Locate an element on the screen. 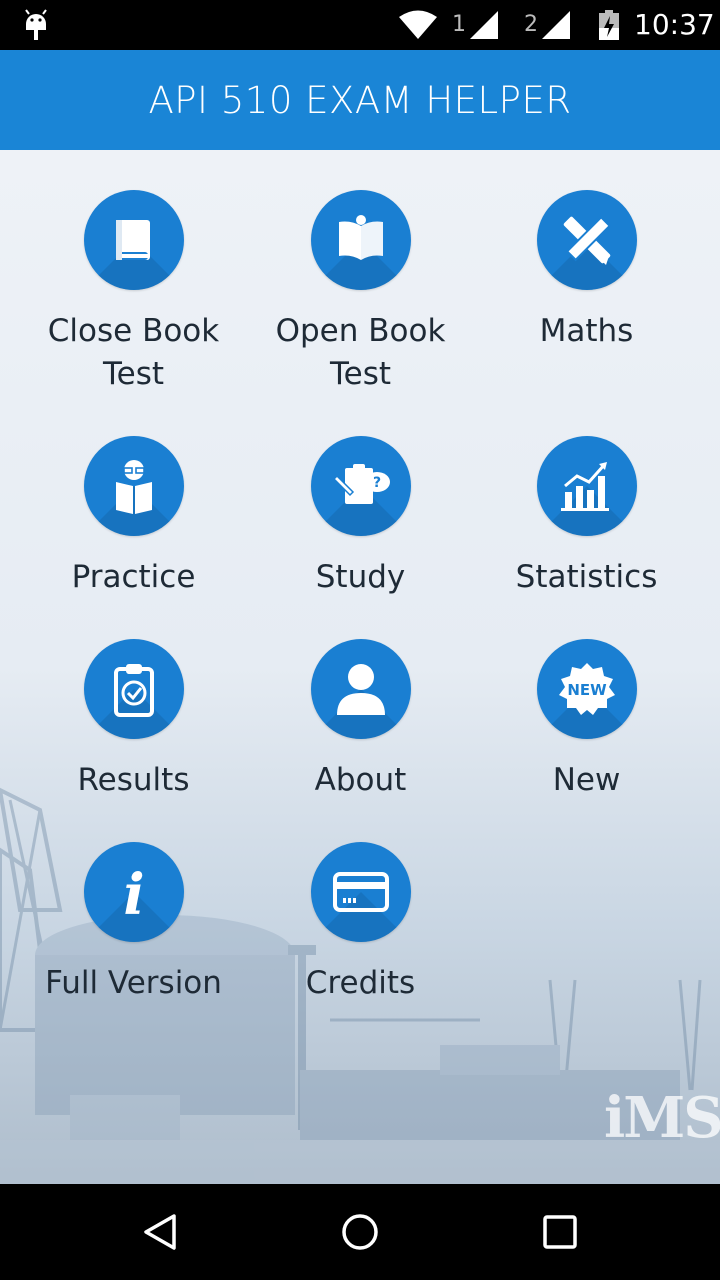 This screenshot has height=1280, width=720. new-badge-icon: NEW is located at coordinates (586, 689).